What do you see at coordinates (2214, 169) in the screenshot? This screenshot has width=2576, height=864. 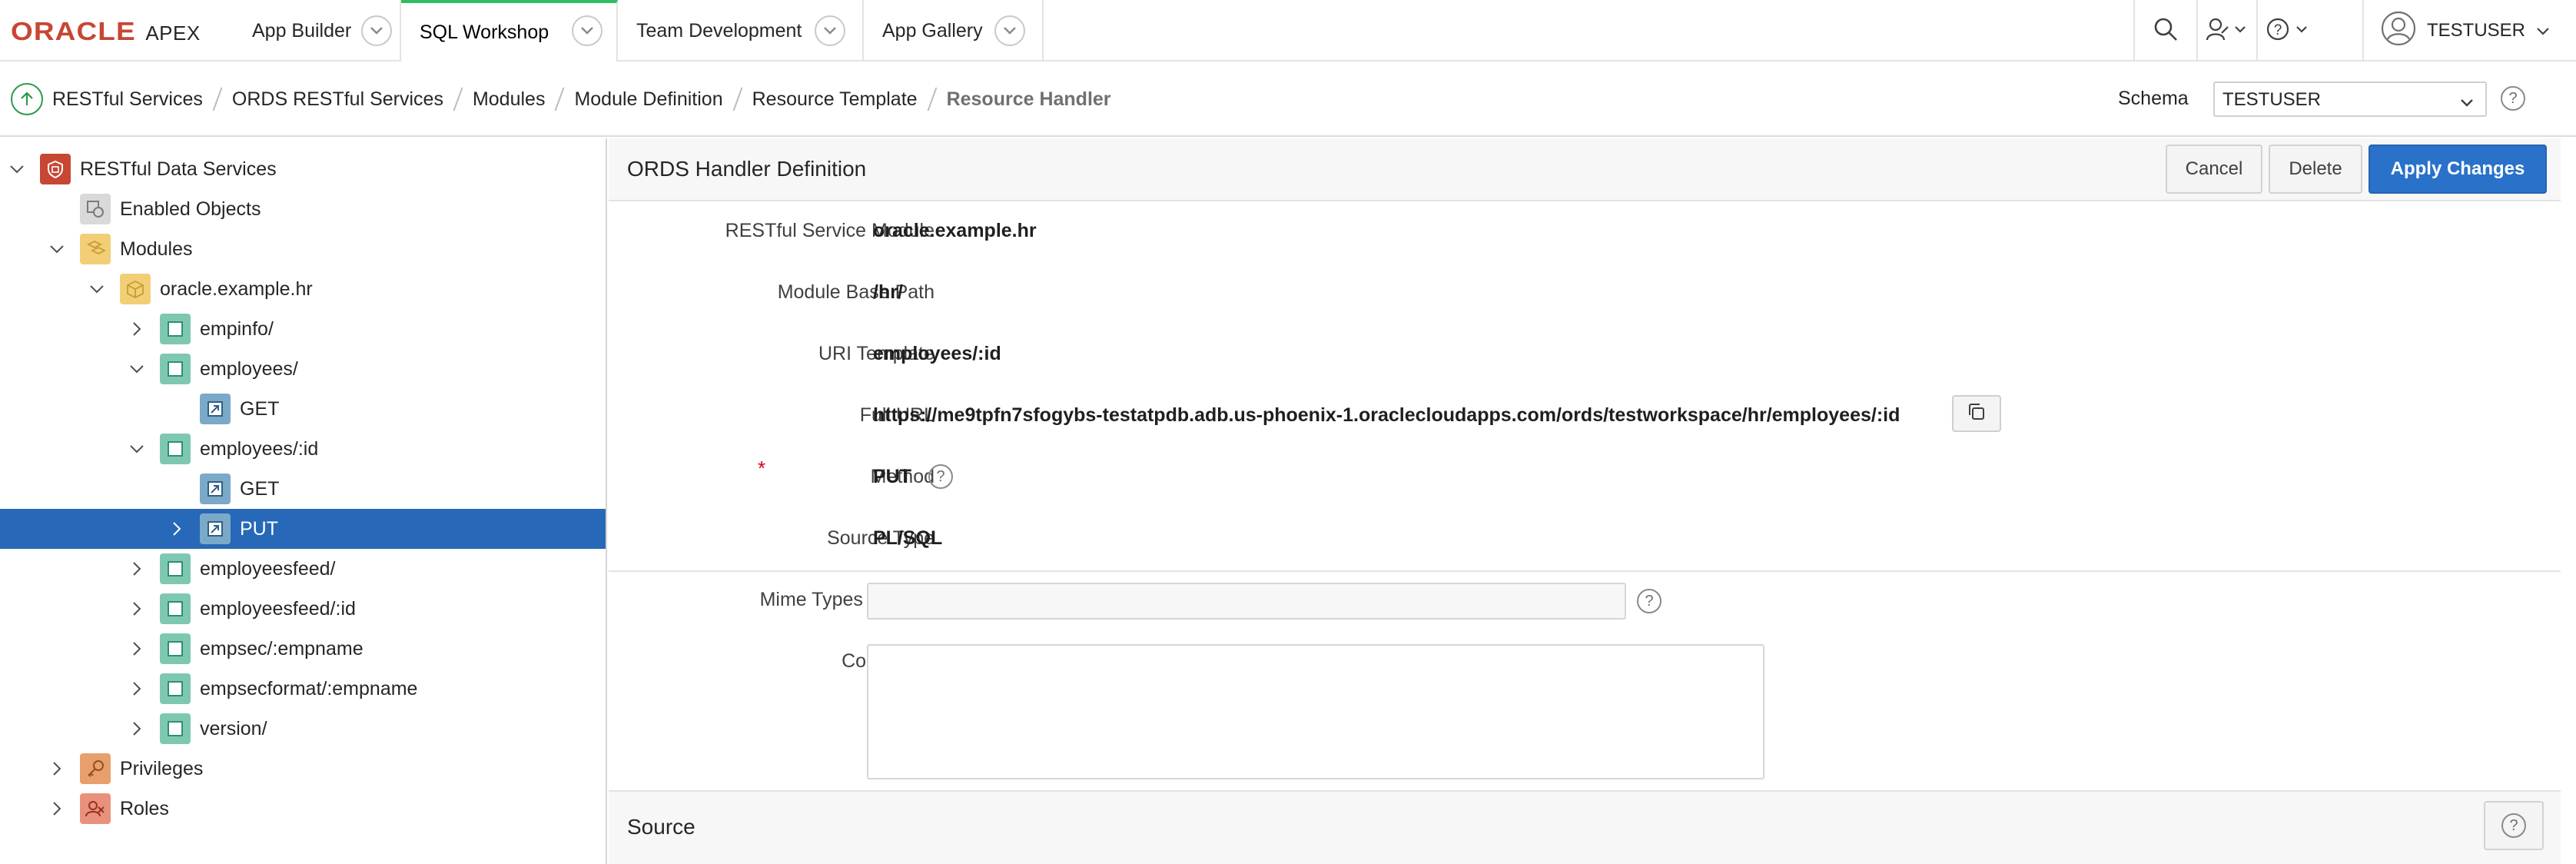 I see `cancel-button: Cancel` at bounding box center [2214, 169].